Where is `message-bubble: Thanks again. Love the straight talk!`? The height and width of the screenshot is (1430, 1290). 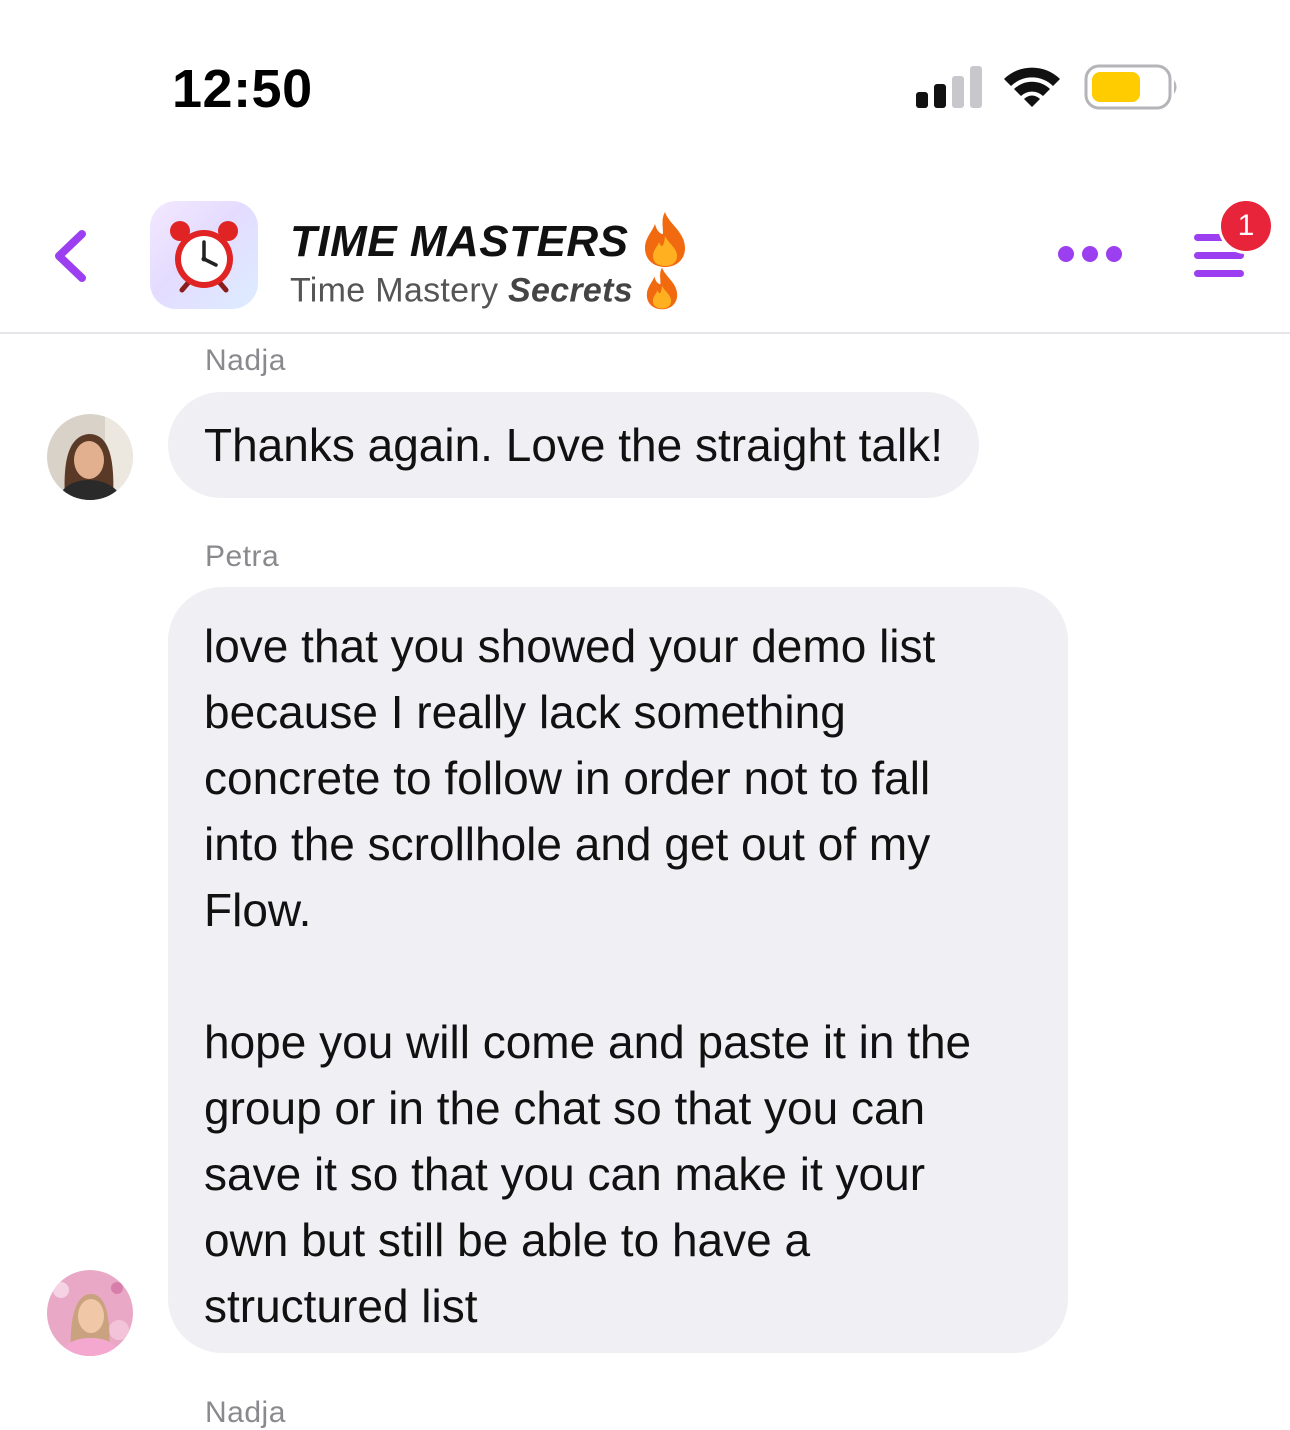 message-bubble: Thanks again. Love the straight talk! is located at coordinates (573, 445).